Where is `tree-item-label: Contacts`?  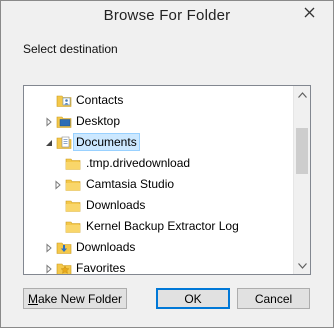
tree-item-label: Contacts is located at coordinates (100, 100).